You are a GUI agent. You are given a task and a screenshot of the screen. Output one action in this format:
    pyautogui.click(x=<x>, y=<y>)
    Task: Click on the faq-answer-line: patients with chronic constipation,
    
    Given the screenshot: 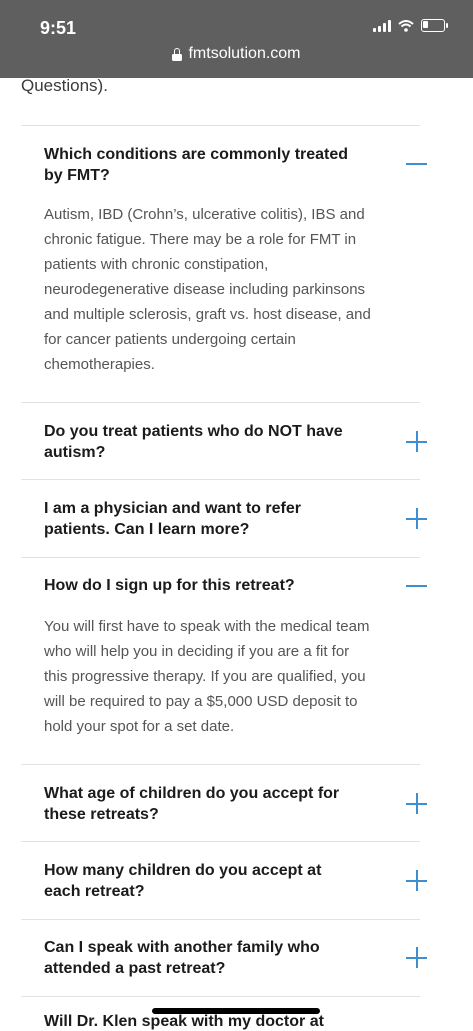 What is the action you would take?
    pyautogui.click(x=156, y=264)
    